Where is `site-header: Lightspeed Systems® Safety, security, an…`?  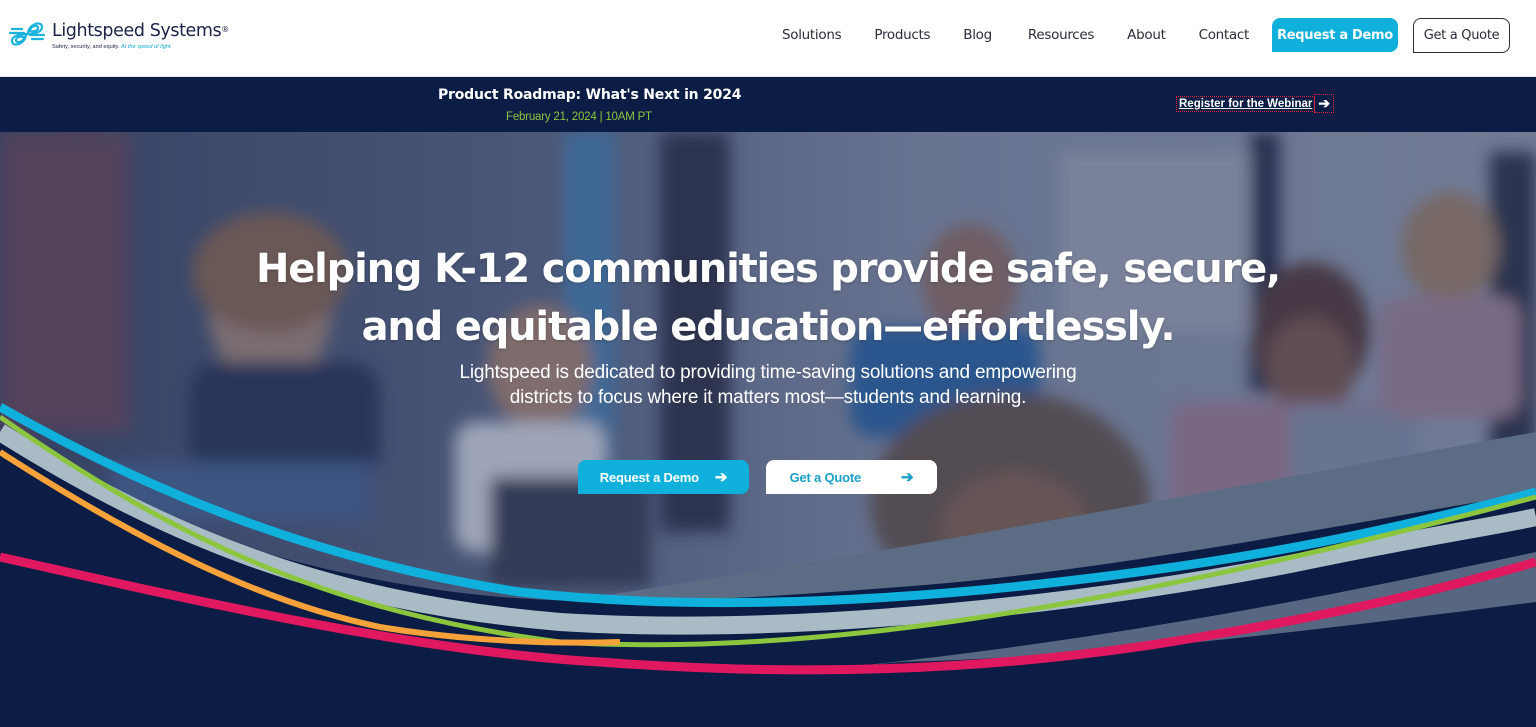 site-header: Lightspeed Systems® Safety, security, an… is located at coordinates (768, 38).